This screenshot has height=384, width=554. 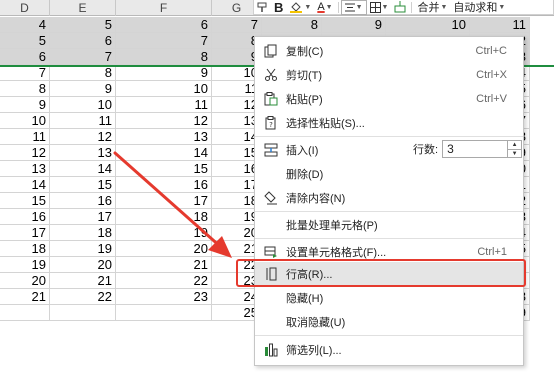 What do you see at coordinates (389, 298) in the screenshot?
I see `menu-item-hide: 隐藏(H)` at bounding box center [389, 298].